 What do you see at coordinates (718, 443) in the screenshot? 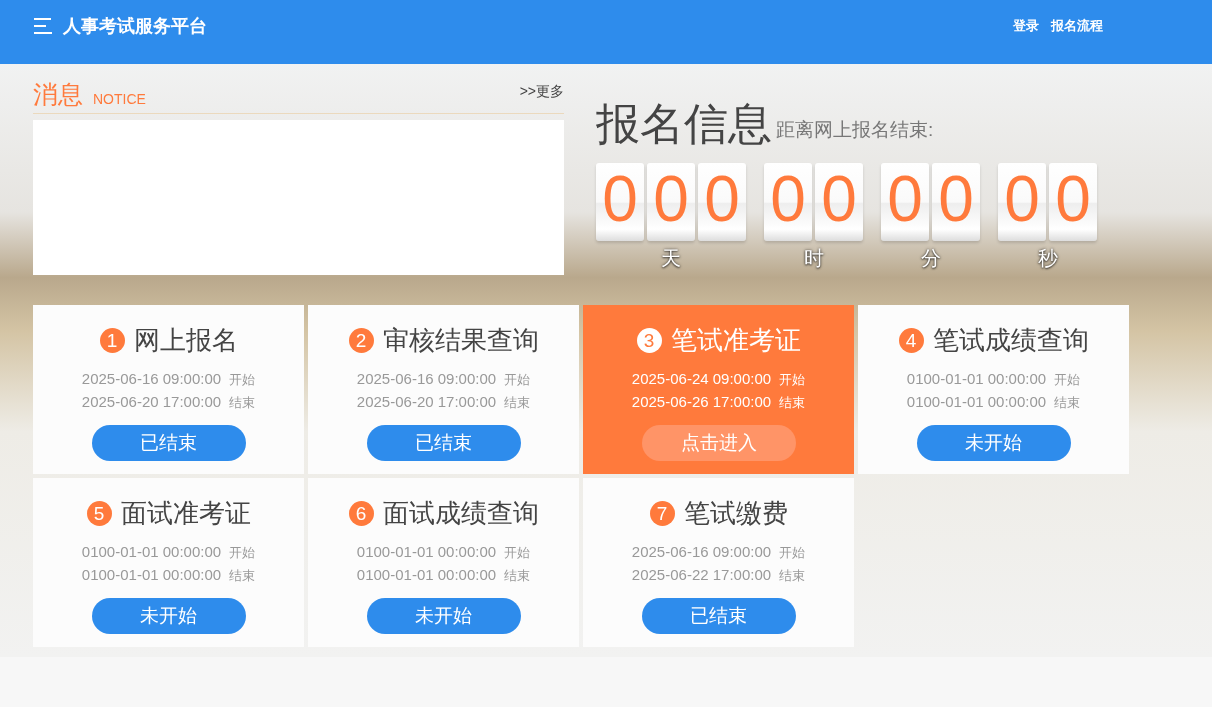
I see `step-button: 点击进入` at bounding box center [718, 443].